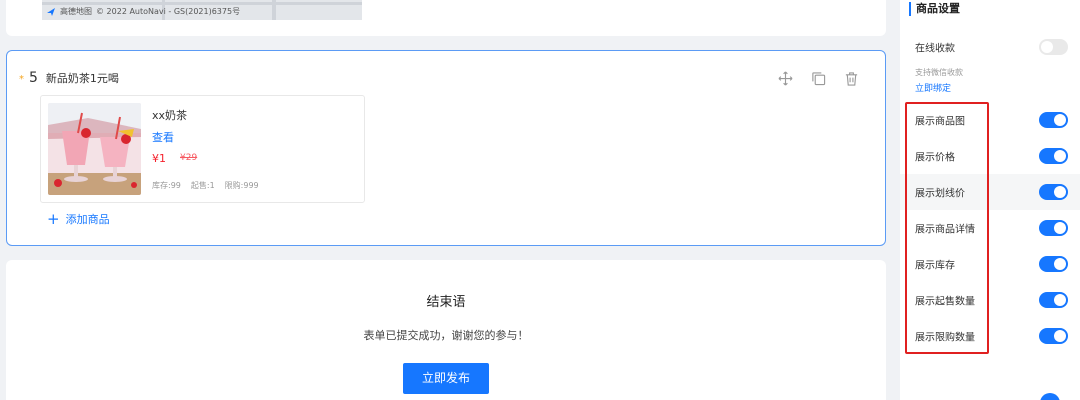  What do you see at coordinates (33, 78) in the screenshot?
I see `field-number: 5` at bounding box center [33, 78].